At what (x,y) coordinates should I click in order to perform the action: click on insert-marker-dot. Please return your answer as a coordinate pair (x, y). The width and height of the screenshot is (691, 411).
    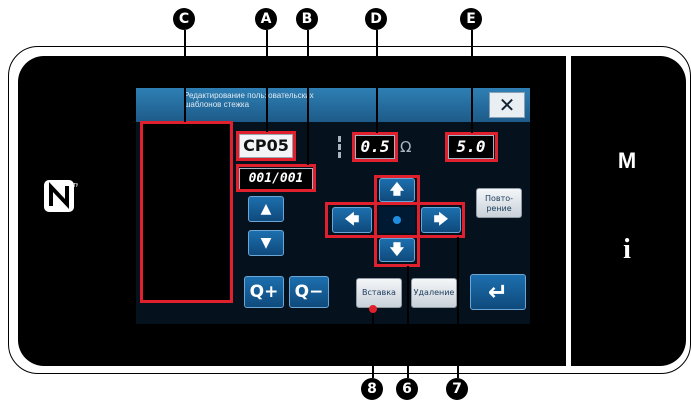
    Looking at the image, I should click on (373, 309).